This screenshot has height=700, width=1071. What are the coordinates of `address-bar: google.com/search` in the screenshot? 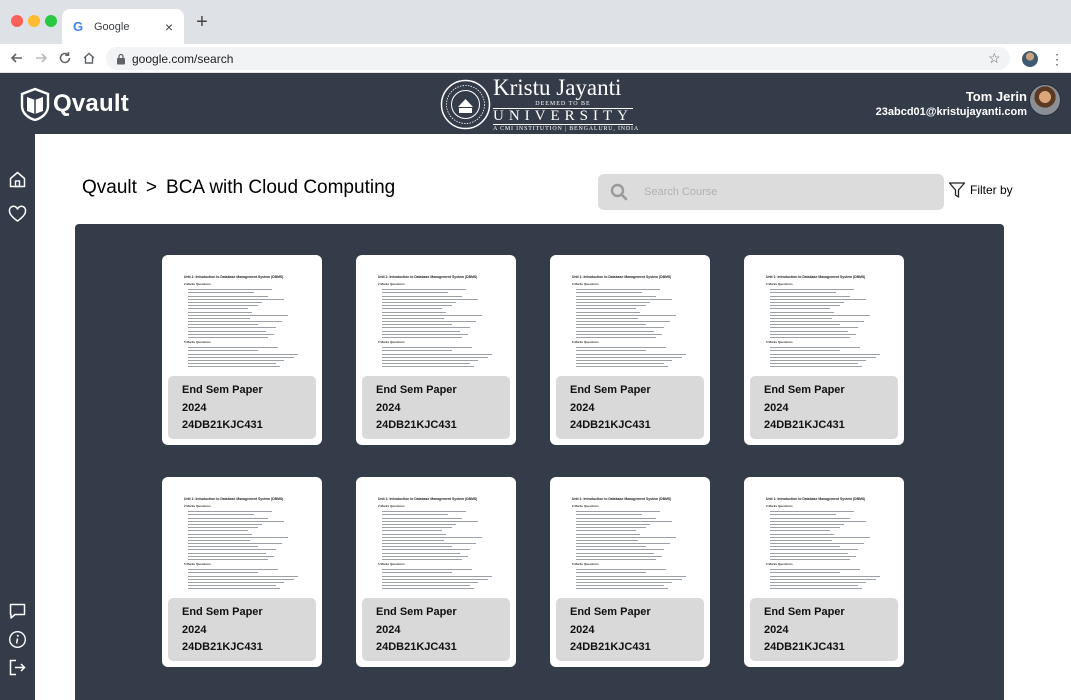 It's located at (558, 58).